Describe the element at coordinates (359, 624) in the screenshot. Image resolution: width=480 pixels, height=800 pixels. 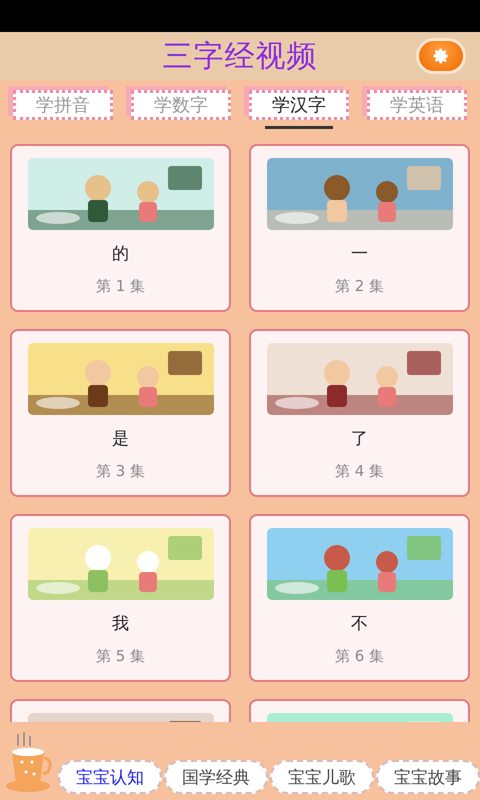
I see `video-title: 不` at that location.